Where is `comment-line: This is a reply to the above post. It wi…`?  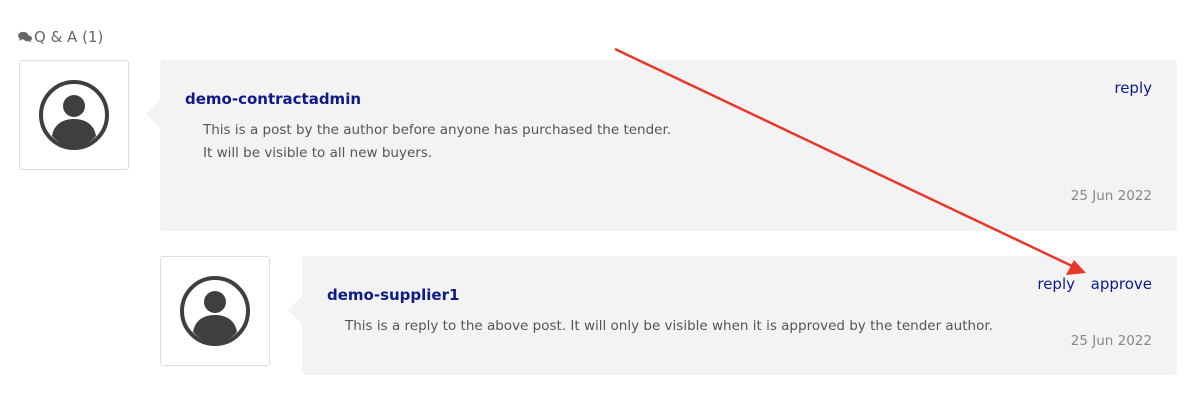
comment-line: This is a reply to the above post. It wi… is located at coordinates (669, 326).